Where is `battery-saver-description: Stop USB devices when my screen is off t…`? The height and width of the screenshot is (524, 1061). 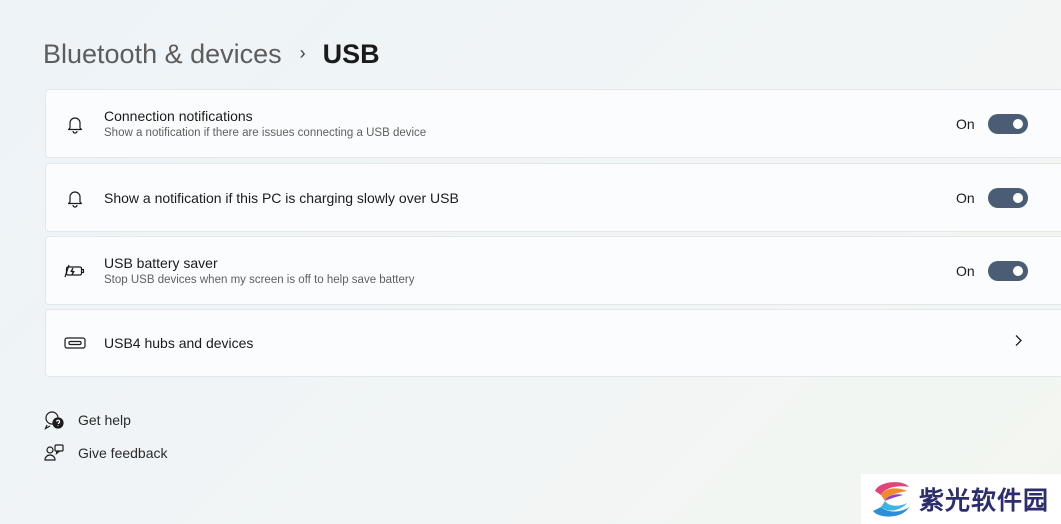 battery-saver-description: Stop USB devices when my screen is off t… is located at coordinates (259, 279).